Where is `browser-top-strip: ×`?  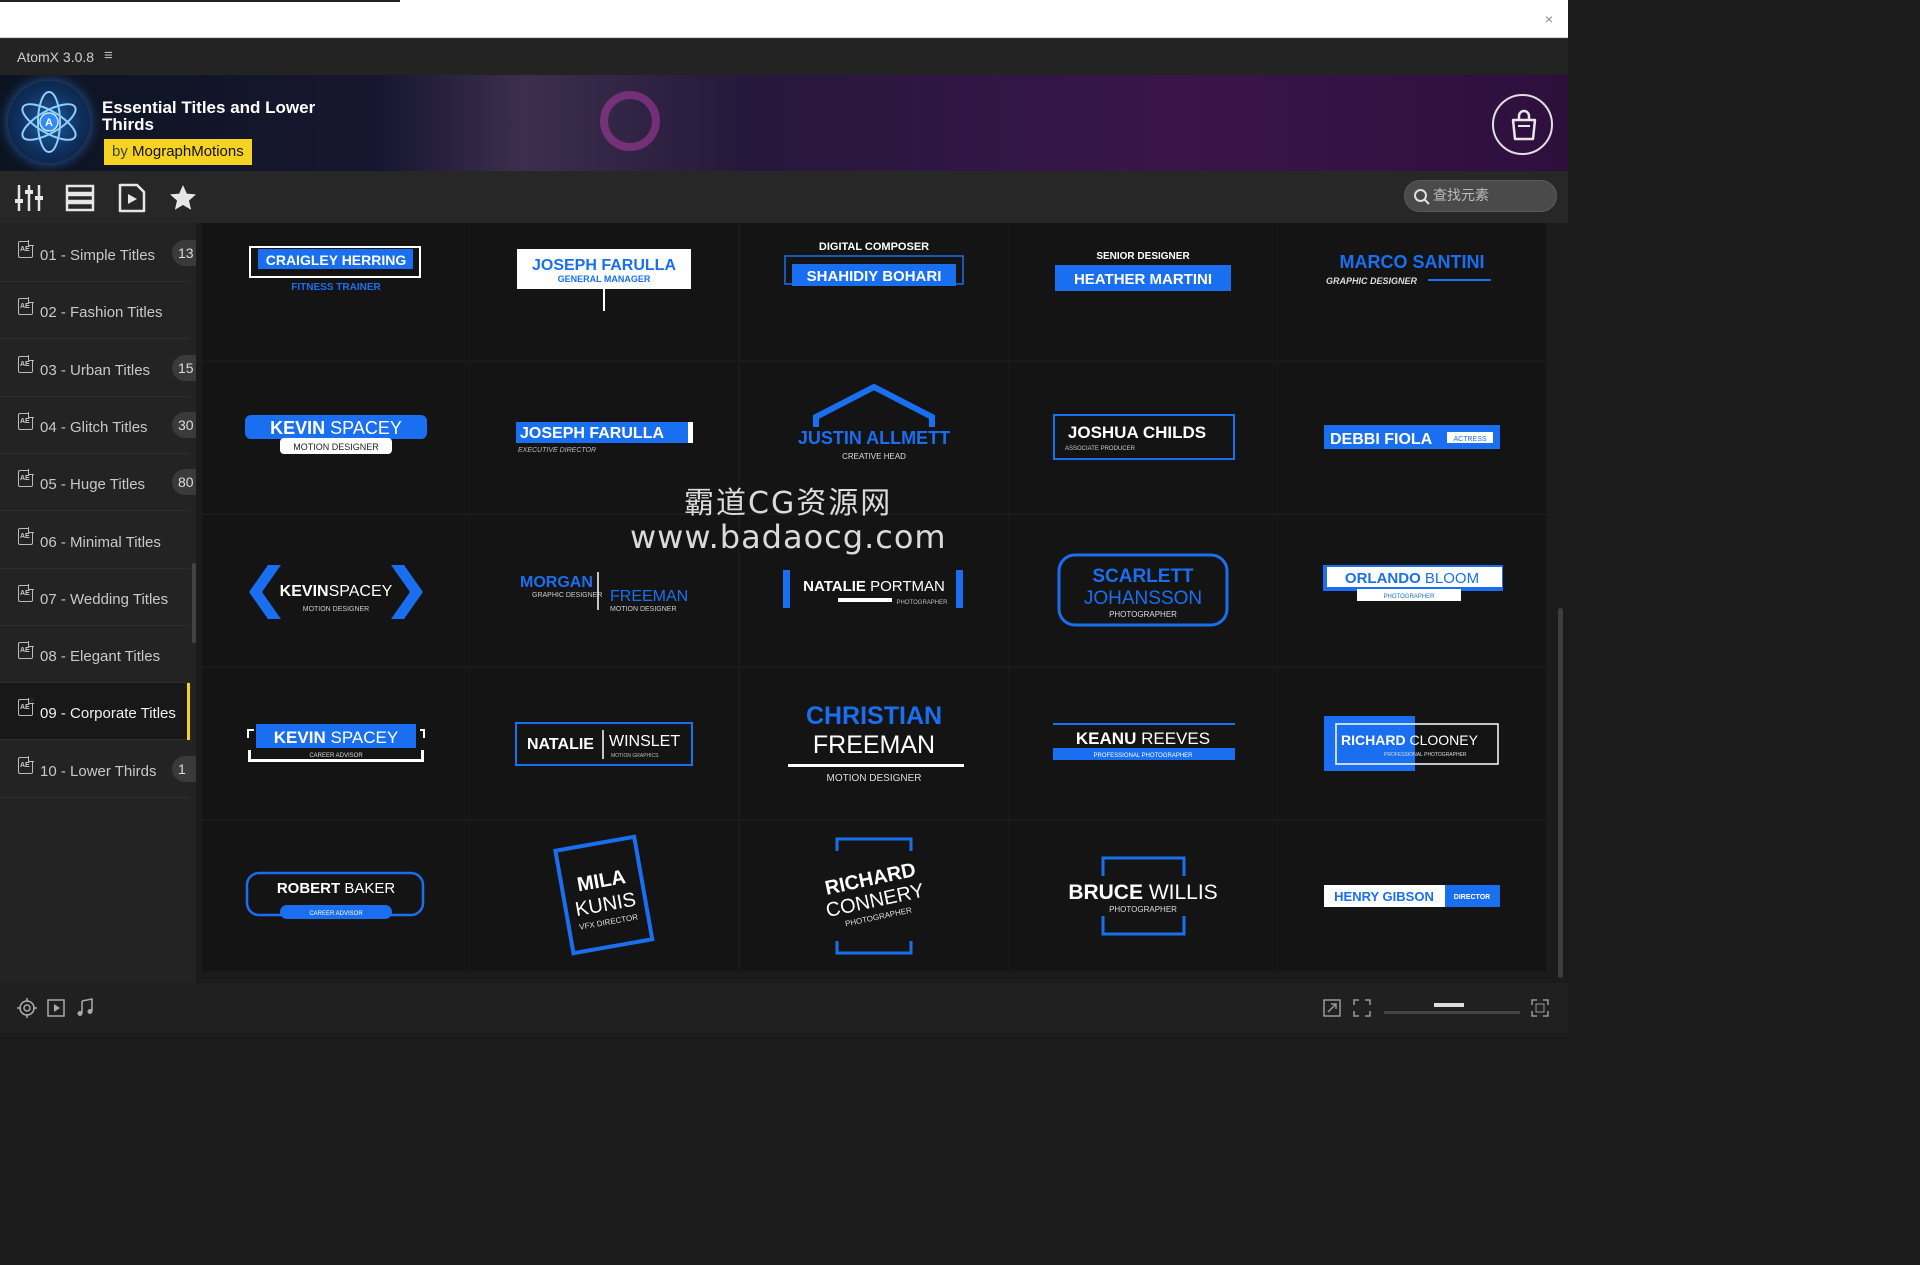 browser-top-strip: × is located at coordinates (784, 19).